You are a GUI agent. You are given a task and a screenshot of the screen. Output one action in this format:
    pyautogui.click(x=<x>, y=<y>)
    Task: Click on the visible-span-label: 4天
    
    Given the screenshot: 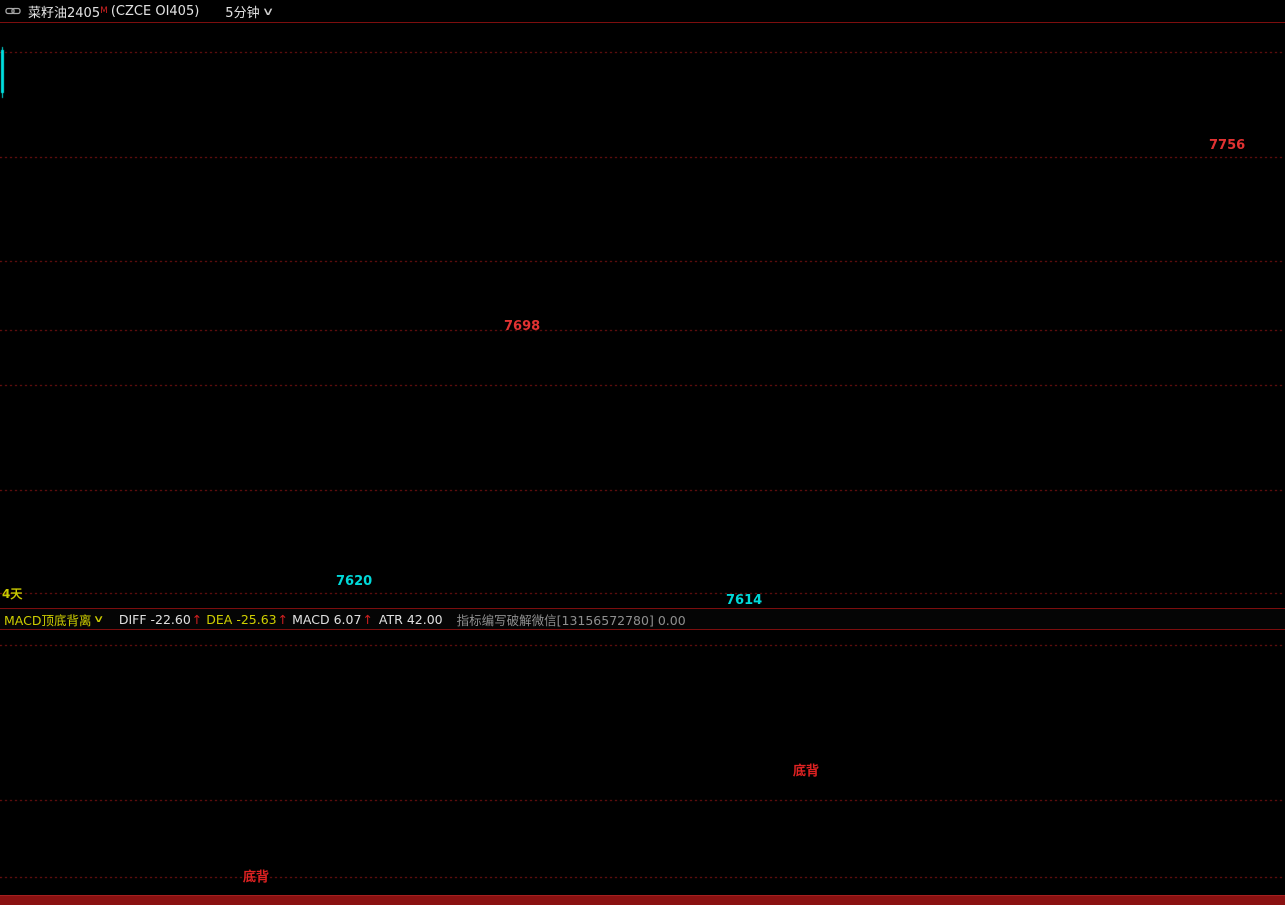 What is the action you would take?
    pyautogui.click(x=12, y=594)
    